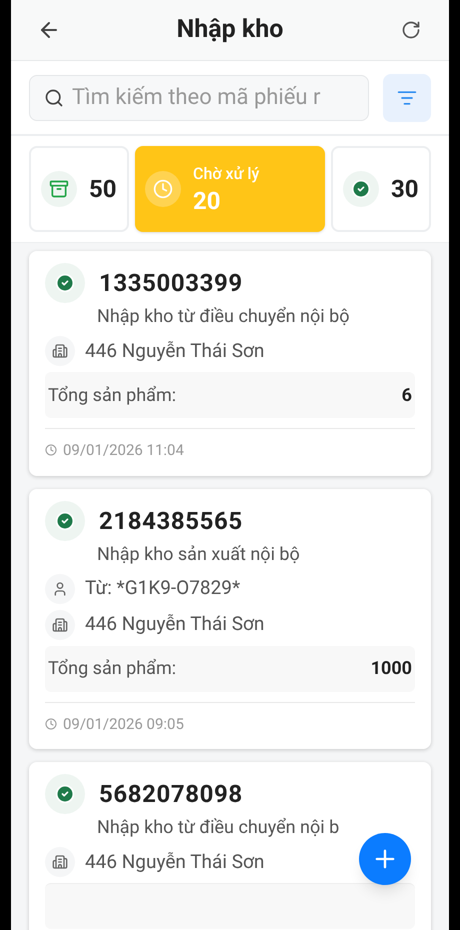 This screenshot has height=930, width=460. Describe the element at coordinates (405, 189) in the screenshot. I see `stat-count: 30` at that location.